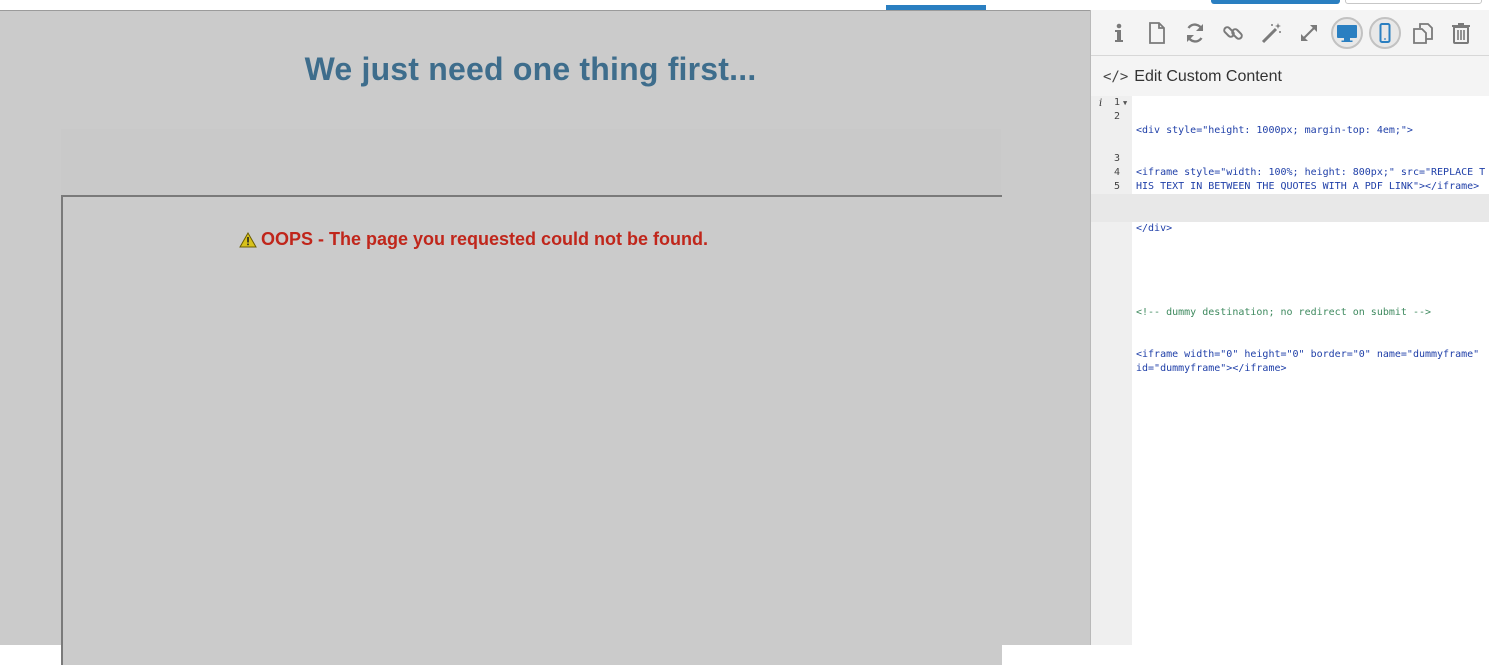 This screenshot has height=665, width=1489. Describe the element at coordinates (1116, 102) in the screenshot. I see `line-number: 1` at that location.